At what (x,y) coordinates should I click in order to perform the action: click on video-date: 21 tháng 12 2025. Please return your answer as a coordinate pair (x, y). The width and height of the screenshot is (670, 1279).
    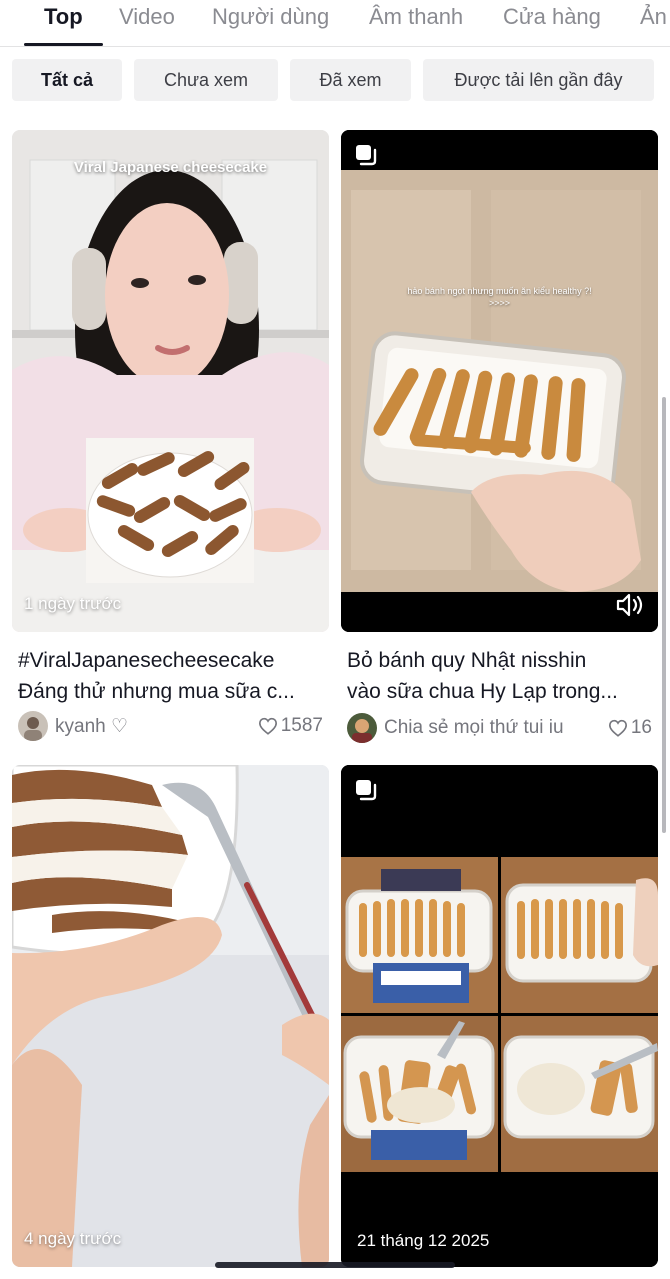
    Looking at the image, I should click on (423, 1240).